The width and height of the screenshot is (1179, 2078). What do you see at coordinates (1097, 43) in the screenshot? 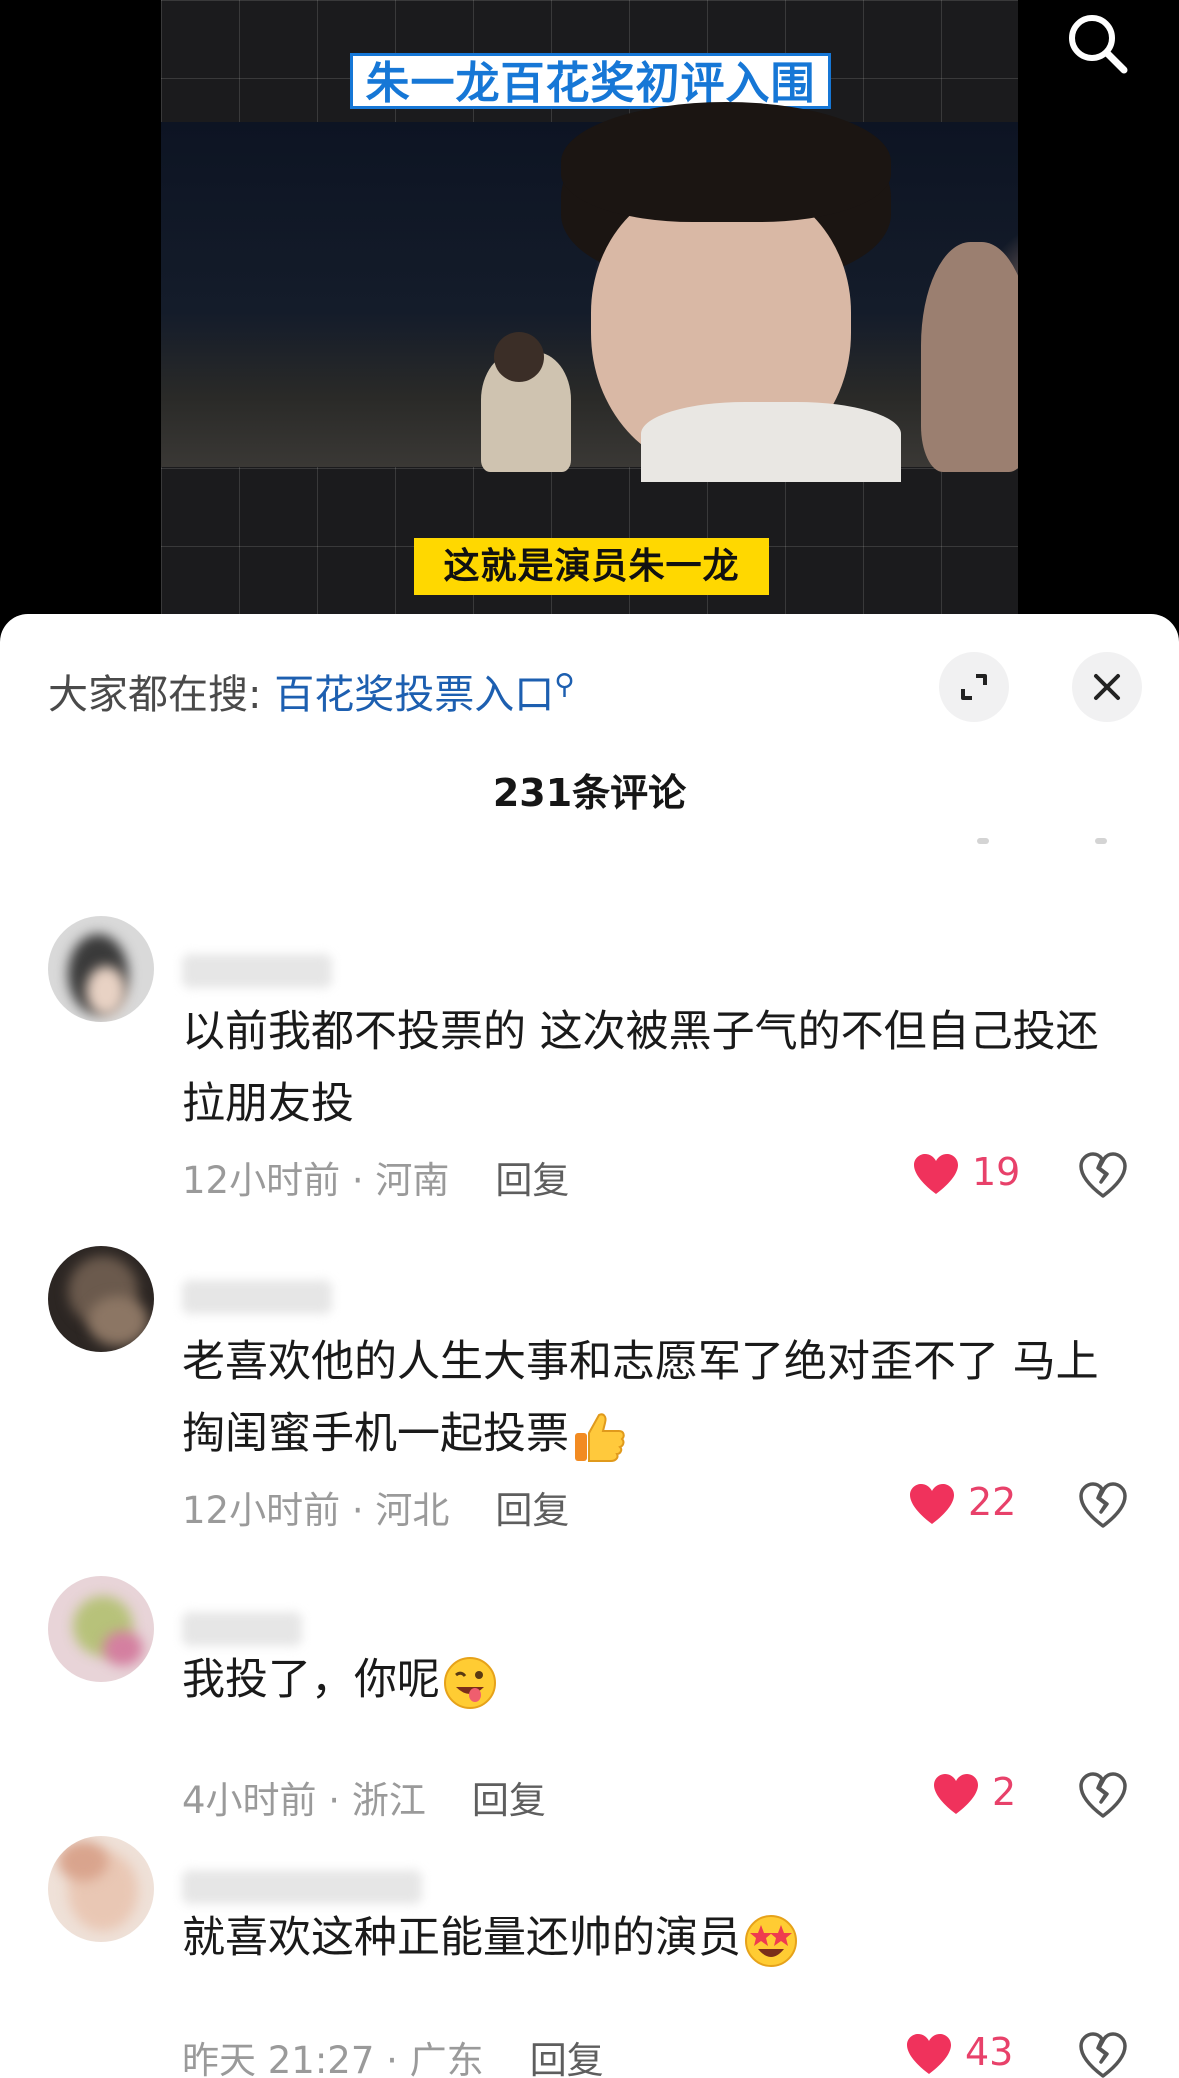
I see `search-icon` at bounding box center [1097, 43].